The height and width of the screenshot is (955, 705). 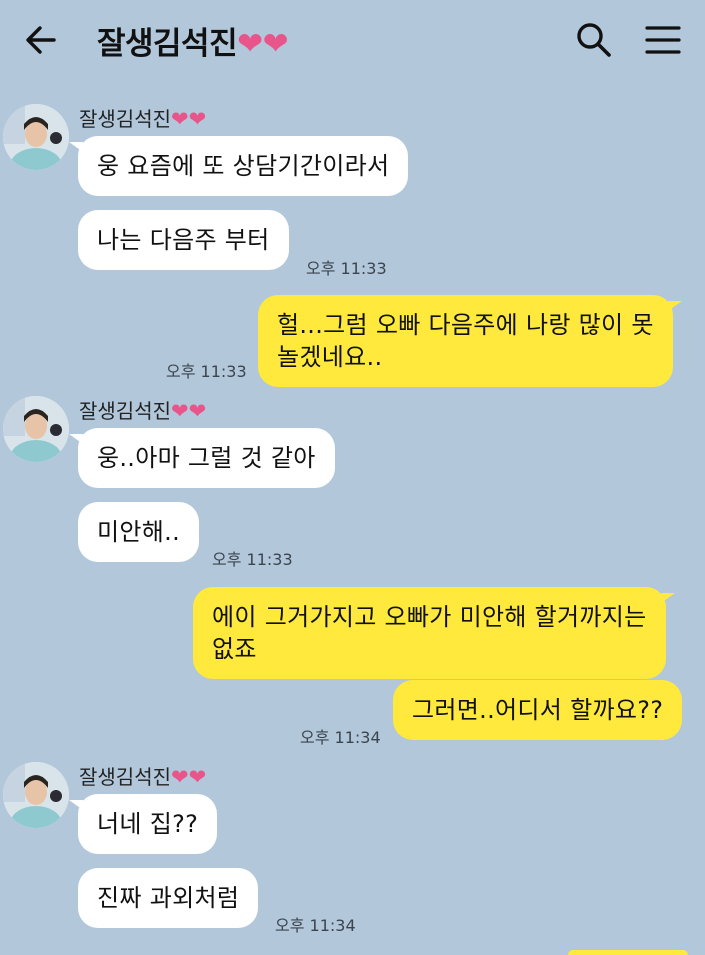 What do you see at coordinates (429, 617) in the screenshot?
I see `message-line: 에이 그거가지고 오빠가 미안해 할거까지는` at bounding box center [429, 617].